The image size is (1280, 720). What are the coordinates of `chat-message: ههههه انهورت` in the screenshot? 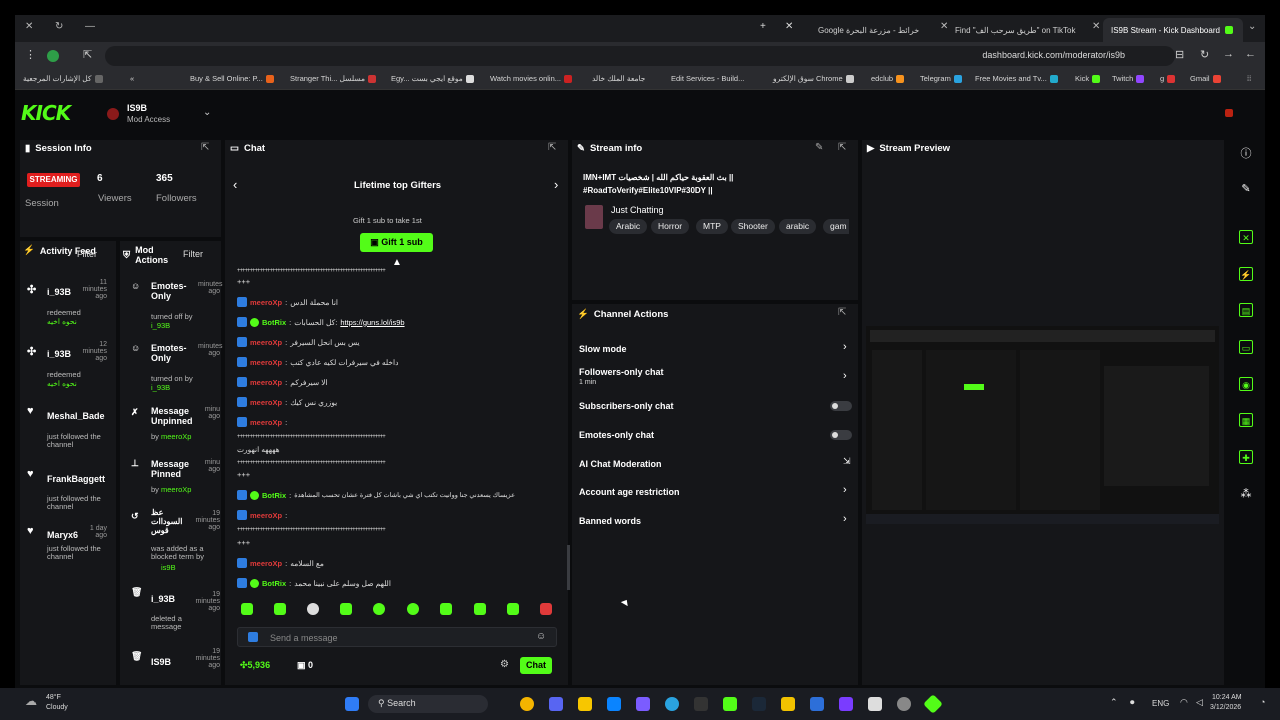 It's located at (258, 449).